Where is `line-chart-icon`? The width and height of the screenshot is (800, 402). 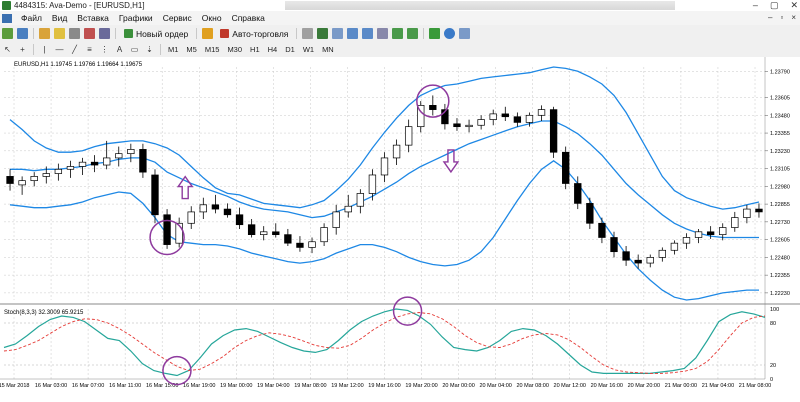 line-chart-icon is located at coordinates (338, 33).